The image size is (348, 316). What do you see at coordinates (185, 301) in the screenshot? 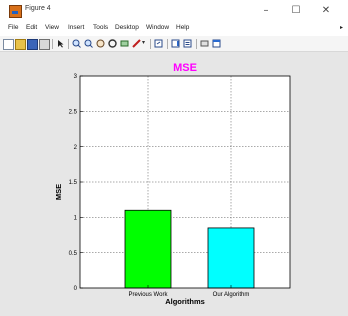
I see `x-axis-label: Algorithms` at bounding box center [185, 301].